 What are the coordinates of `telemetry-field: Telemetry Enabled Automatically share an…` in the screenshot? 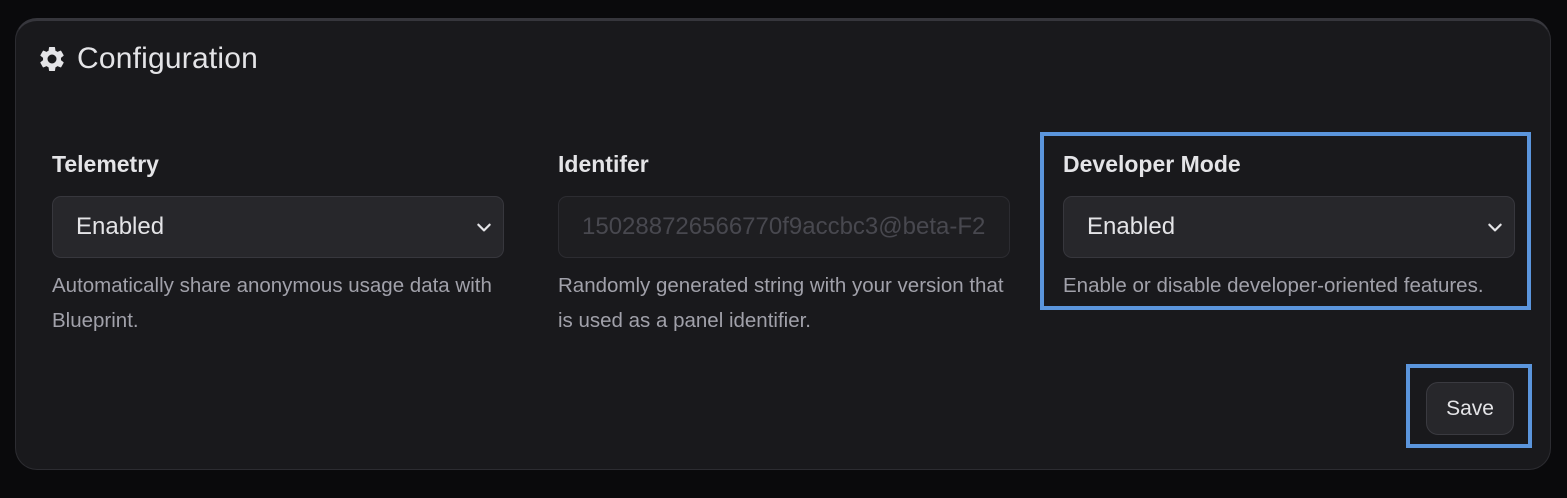 It's located at (278, 240).